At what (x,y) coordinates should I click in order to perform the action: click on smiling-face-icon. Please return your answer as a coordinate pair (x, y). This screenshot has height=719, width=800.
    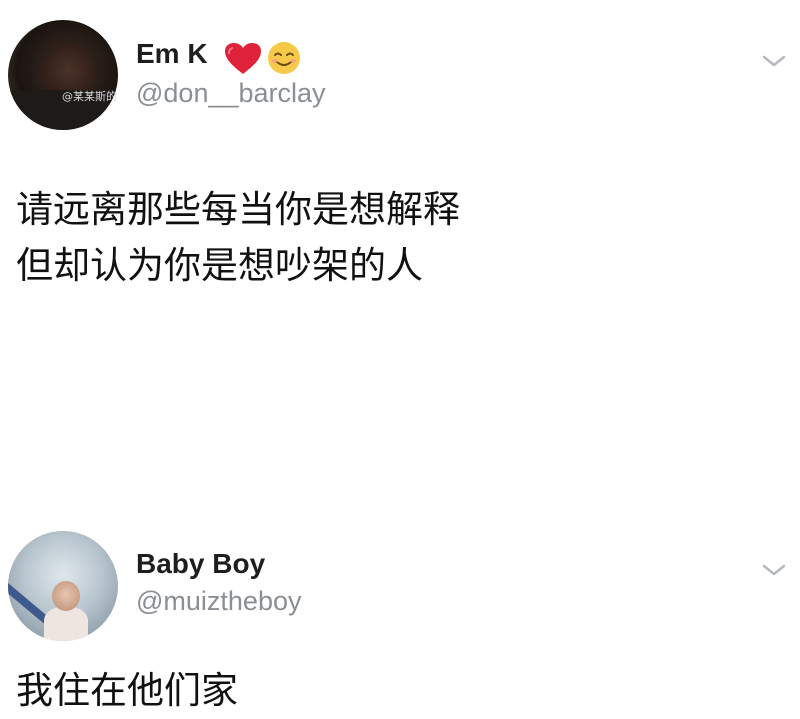
    Looking at the image, I should click on (284, 58).